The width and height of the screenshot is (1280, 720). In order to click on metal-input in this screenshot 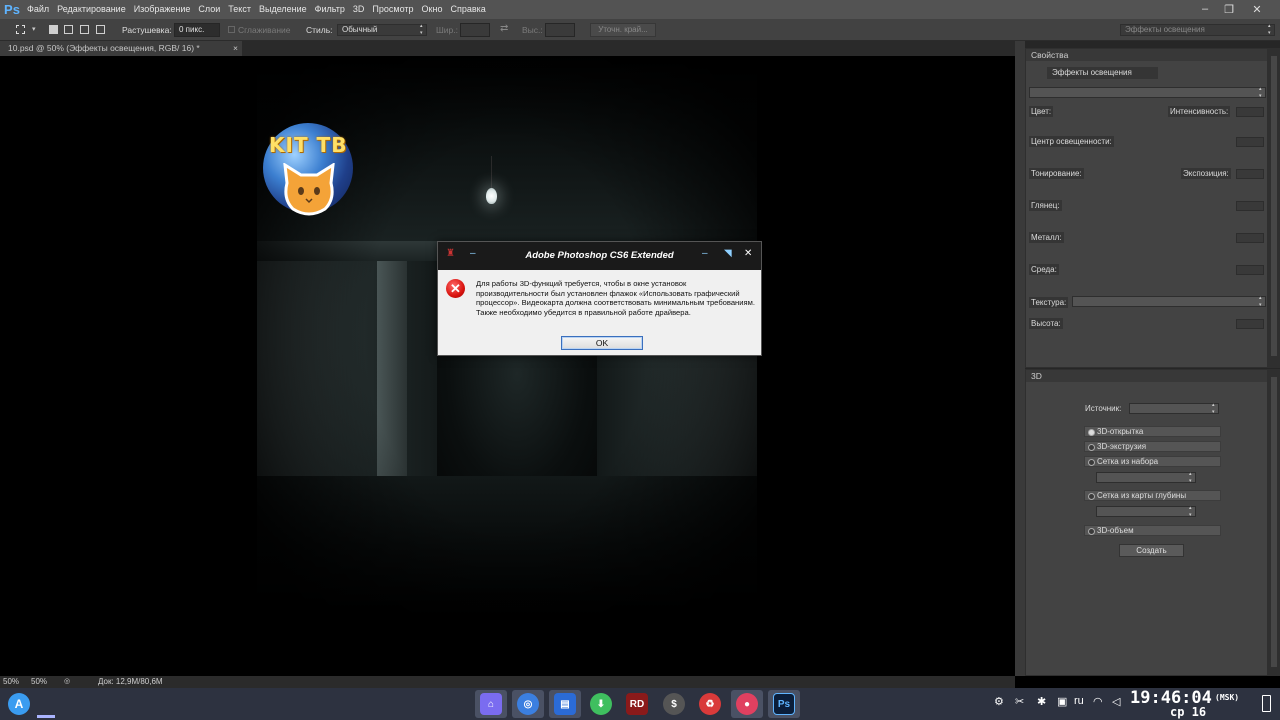, I will do `click(1250, 238)`.